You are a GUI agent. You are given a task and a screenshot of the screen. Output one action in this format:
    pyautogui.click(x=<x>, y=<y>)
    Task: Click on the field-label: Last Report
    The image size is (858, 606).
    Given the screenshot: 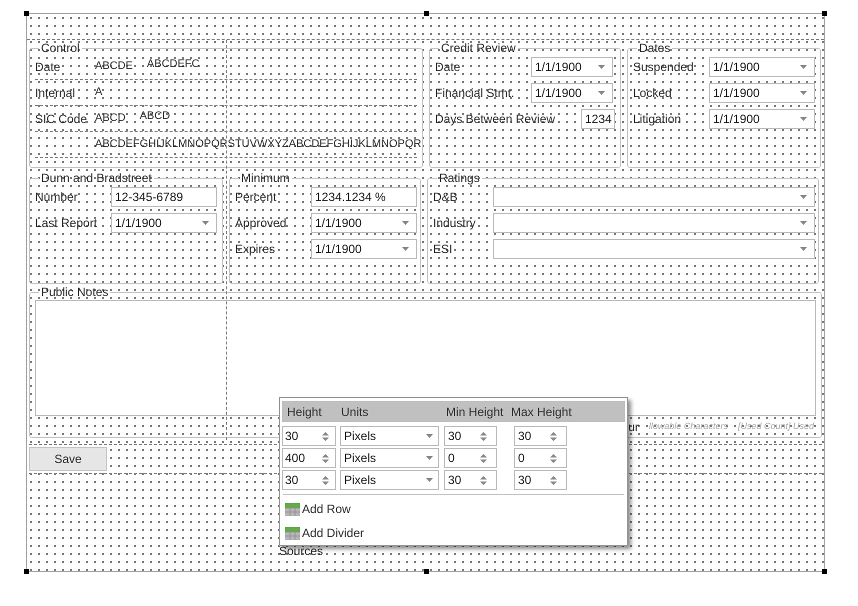 What is the action you would take?
    pyautogui.click(x=66, y=223)
    